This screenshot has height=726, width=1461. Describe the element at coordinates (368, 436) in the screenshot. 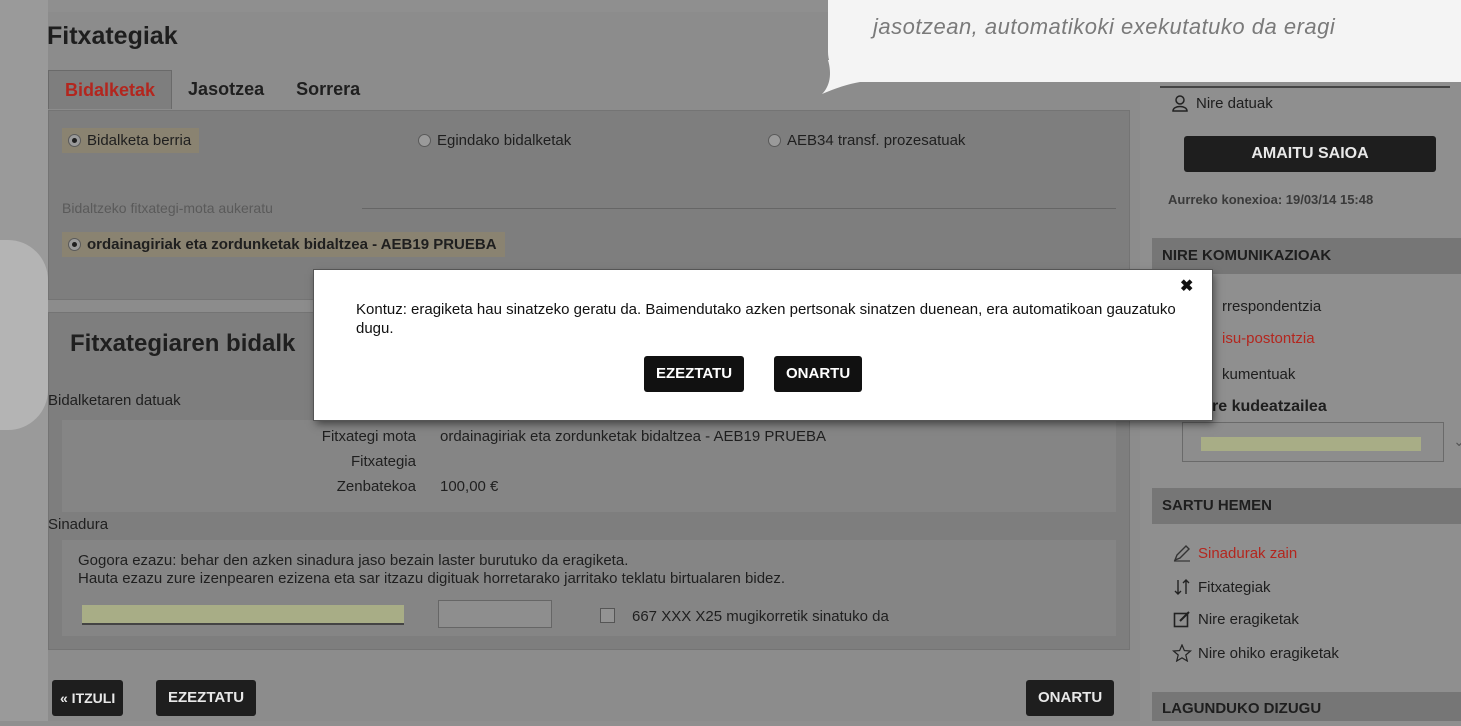

I see `detail-label: Fitxategi mota` at that location.